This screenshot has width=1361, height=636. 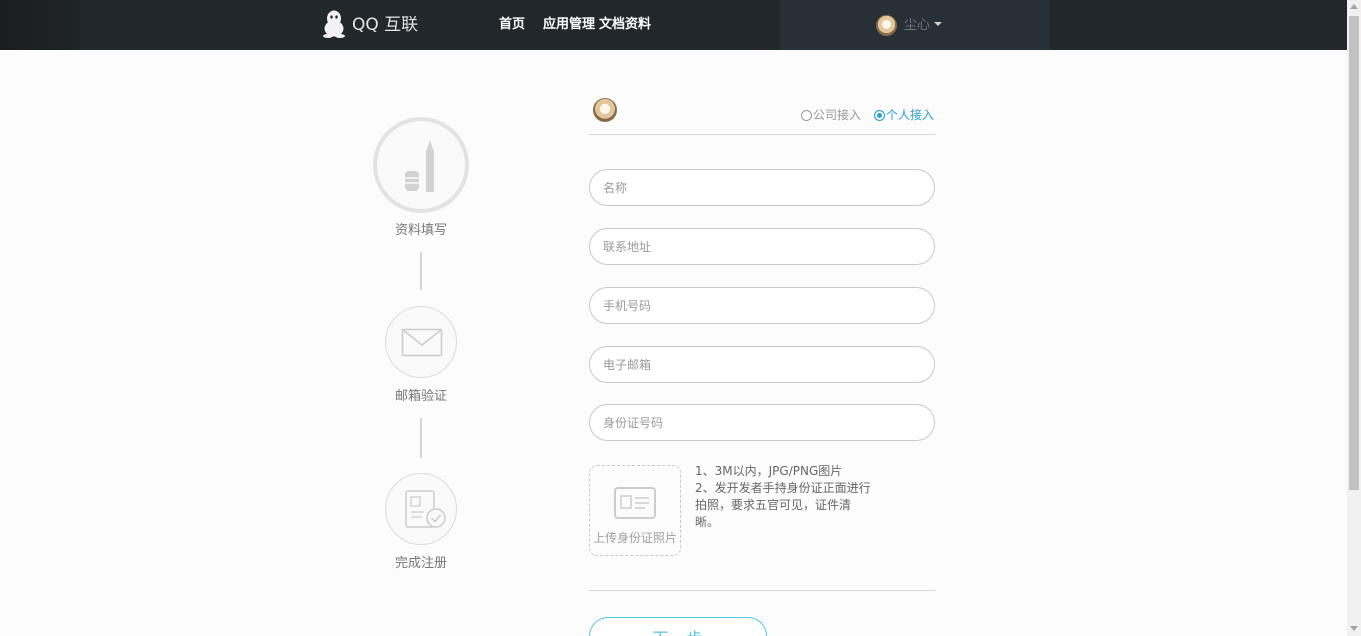 I want to click on nav-app-management: 应用管理, so click(x=569, y=24).